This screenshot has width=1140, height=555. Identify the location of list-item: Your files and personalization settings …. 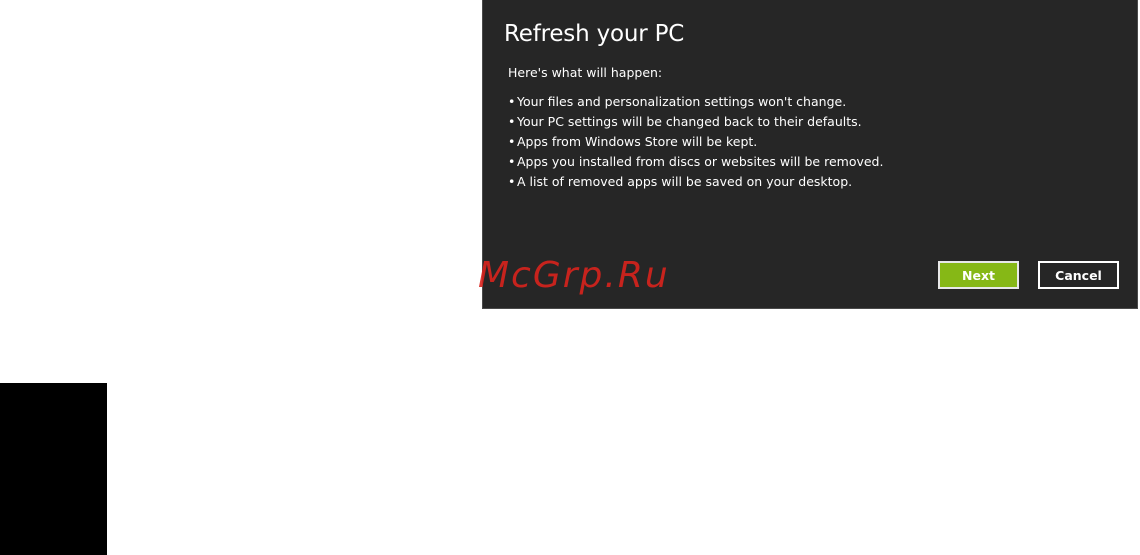
(695, 102).